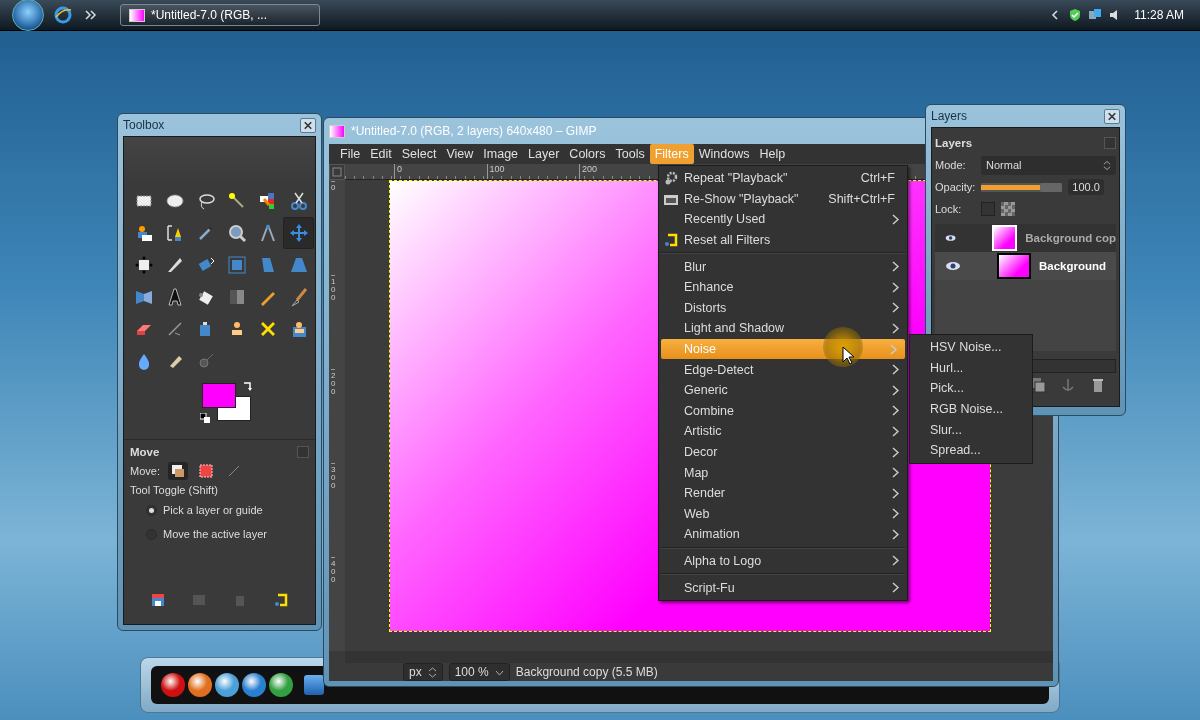 The image size is (1200, 720). What do you see at coordinates (144, 125) in the screenshot?
I see `window-title: Toolbox` at bounding box center [144, 125].